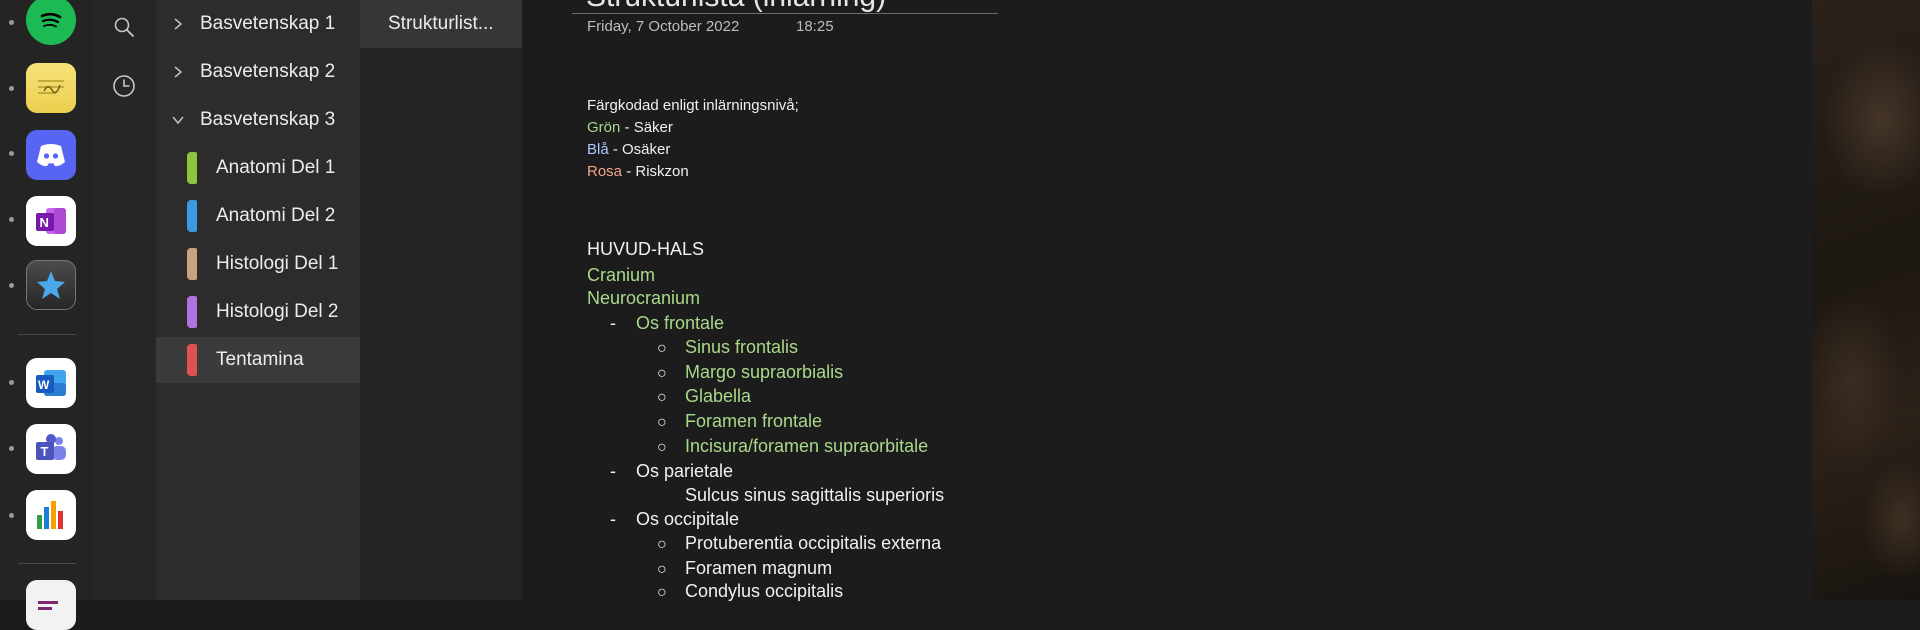 This screenshot has width=1920, height=630. What do you see at coordinates (276, 167) in the screenshot?
I see `section-label: Anatomi Del 1` at bounding box center [276, 167].